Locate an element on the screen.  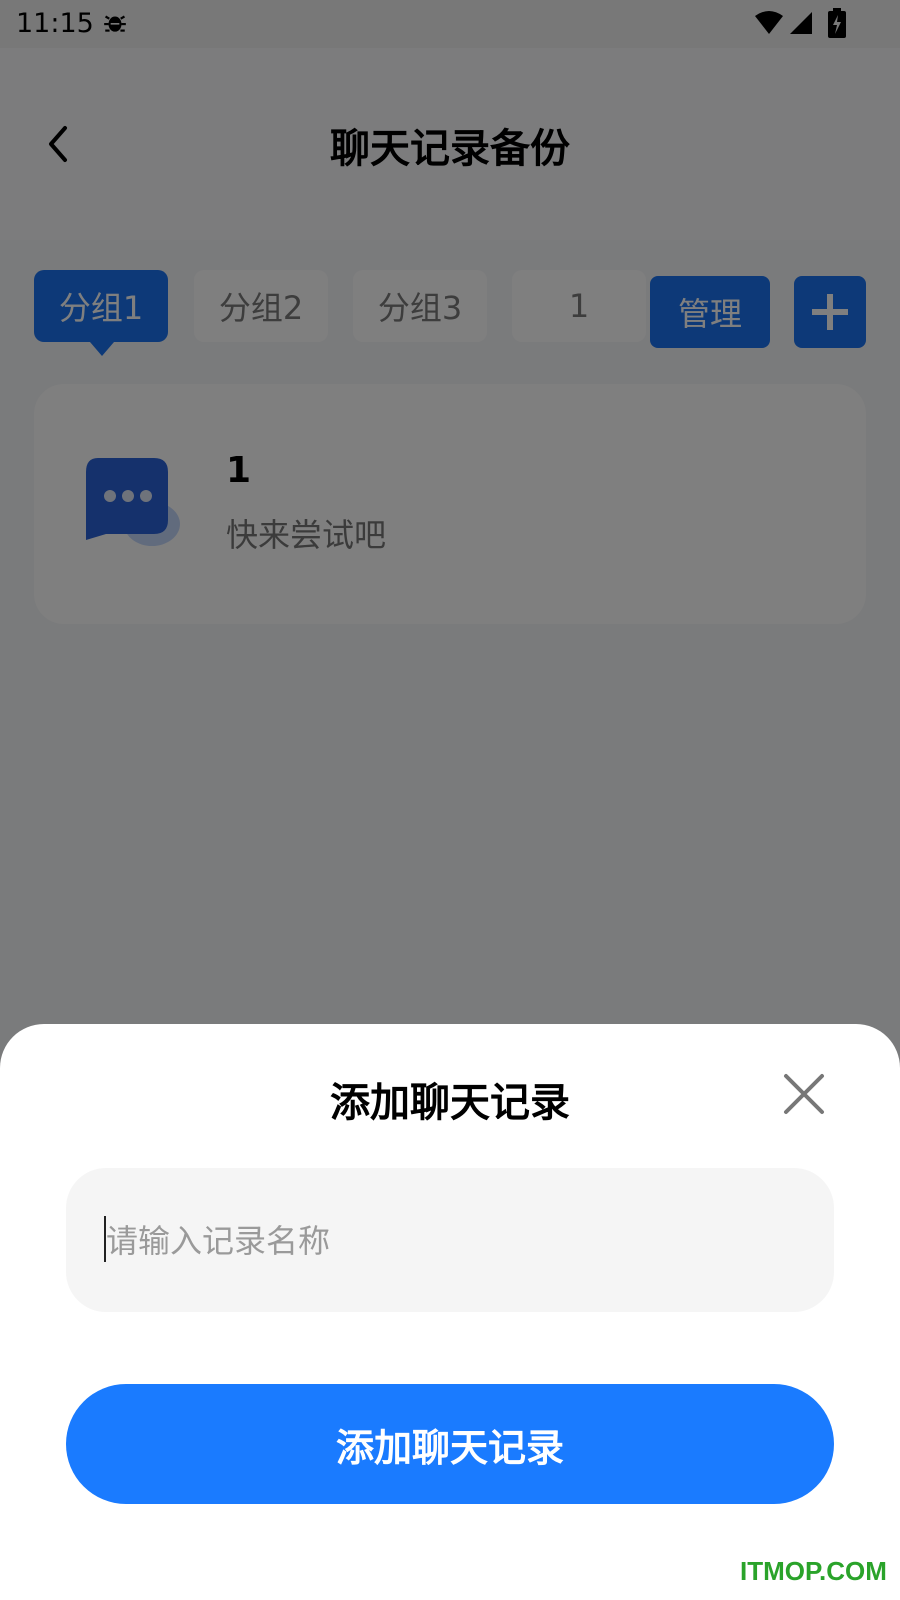
close-button is located at coordinates (804, 1094).